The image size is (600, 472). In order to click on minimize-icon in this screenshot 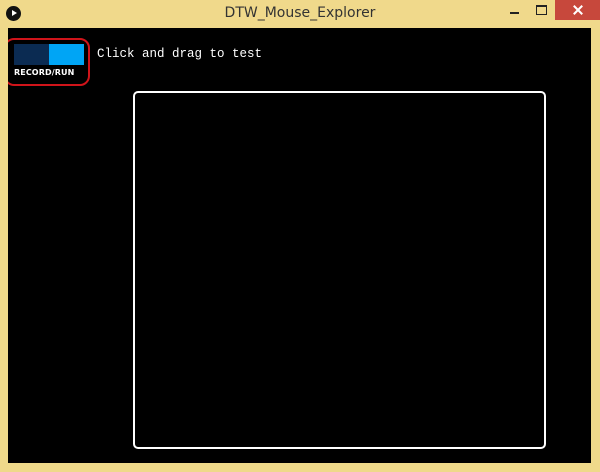, I will do `click(514, 10)`.